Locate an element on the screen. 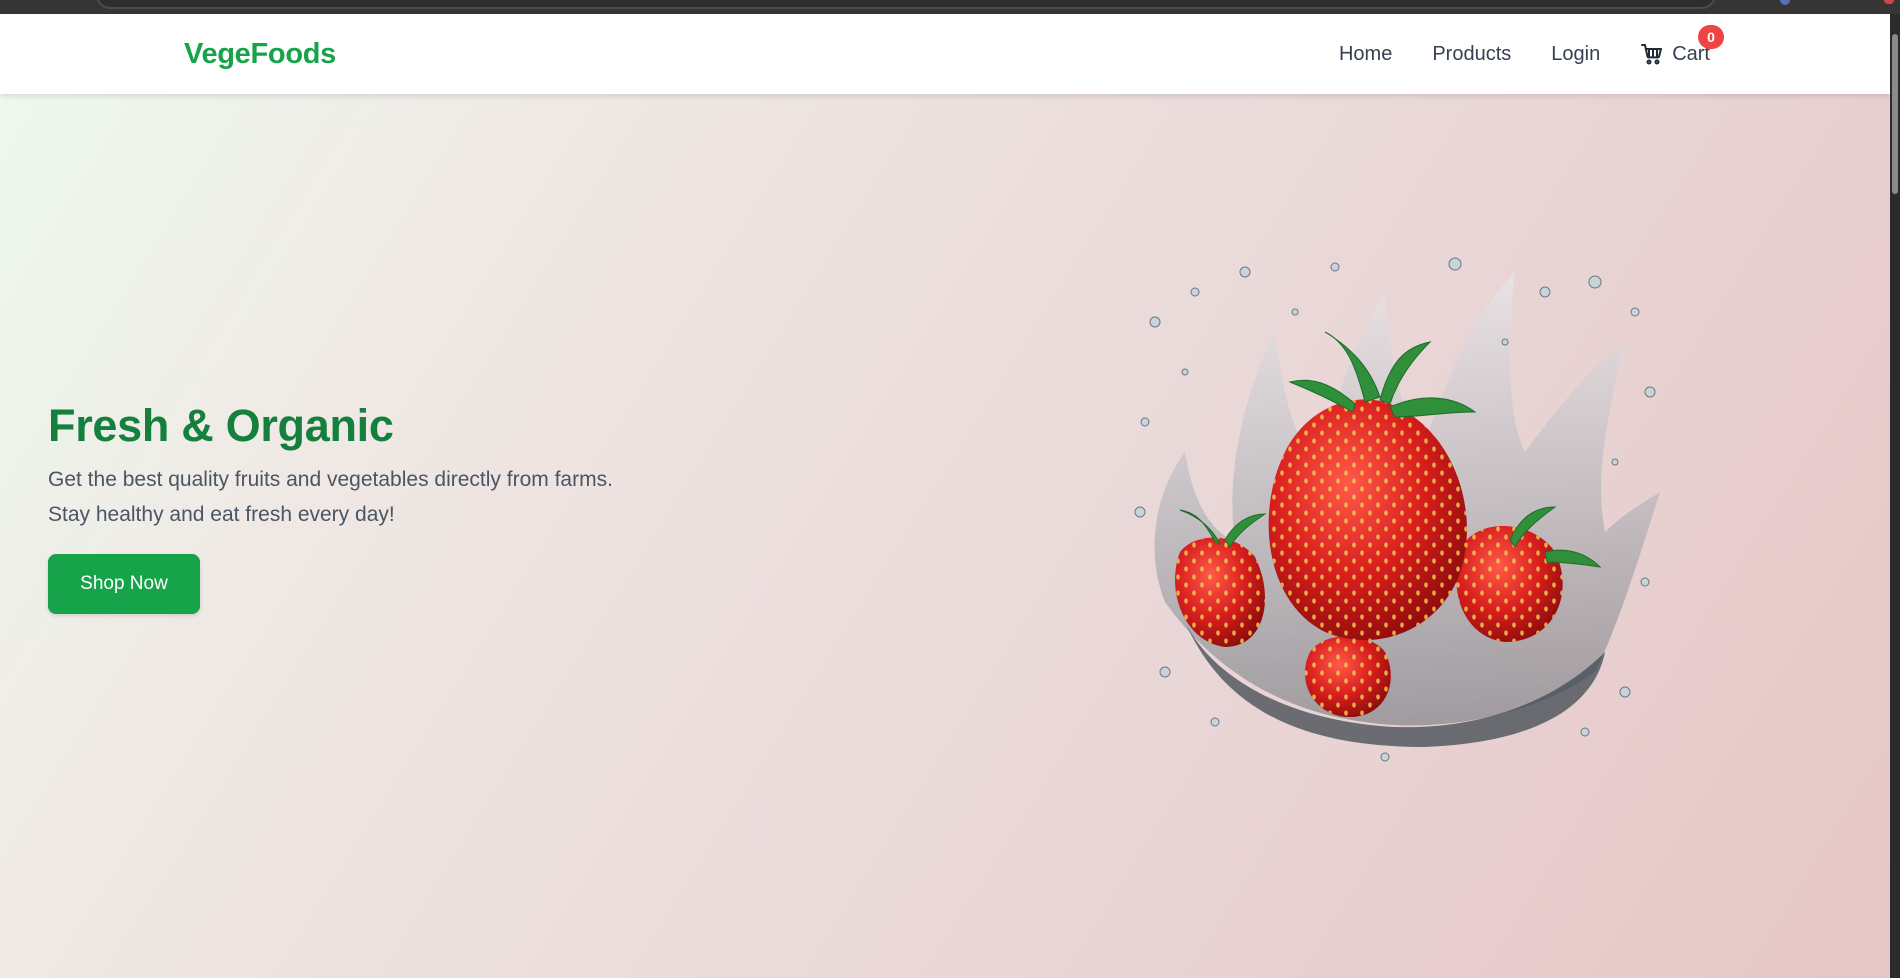 The image size is (1900, 978). nav-login-link: Login is located at coordinates (1575, 54).